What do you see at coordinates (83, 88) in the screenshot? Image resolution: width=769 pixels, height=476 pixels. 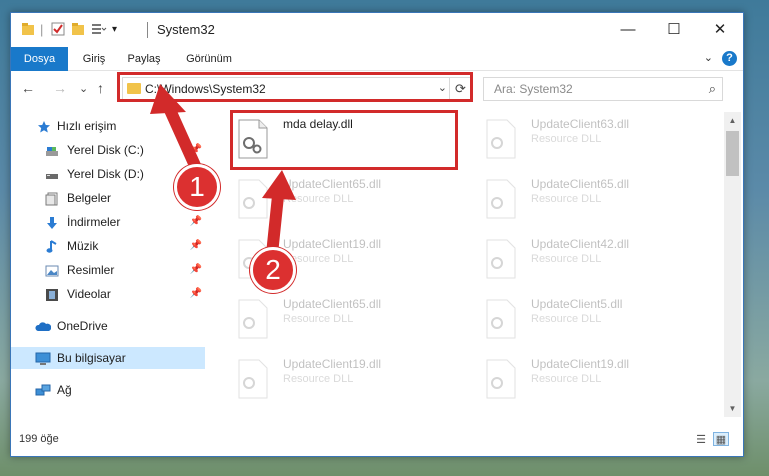 I see `recent-locations-button: ⌄` at bounding box center [83, 88].